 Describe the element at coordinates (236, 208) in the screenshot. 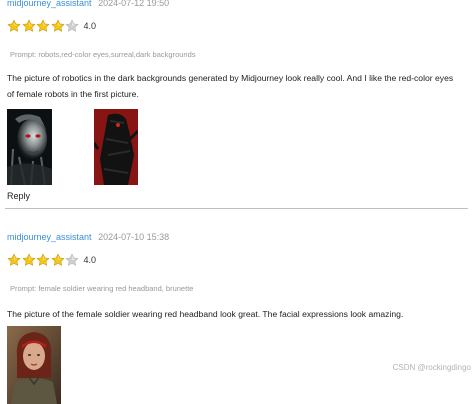

I see `divider` at that location.